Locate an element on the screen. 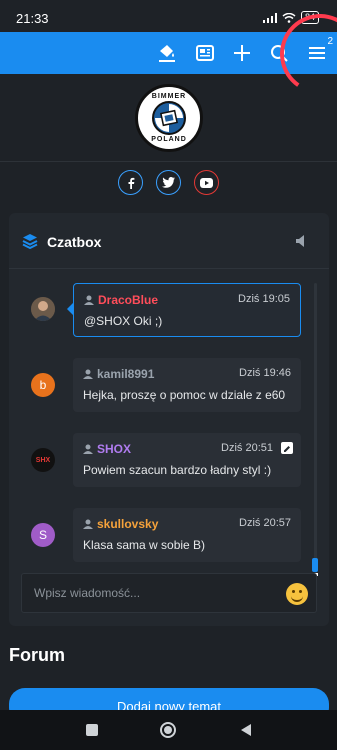 The height and width of the screenshot is (750, 337). wifi-icon is located at coordinates (289, 17).